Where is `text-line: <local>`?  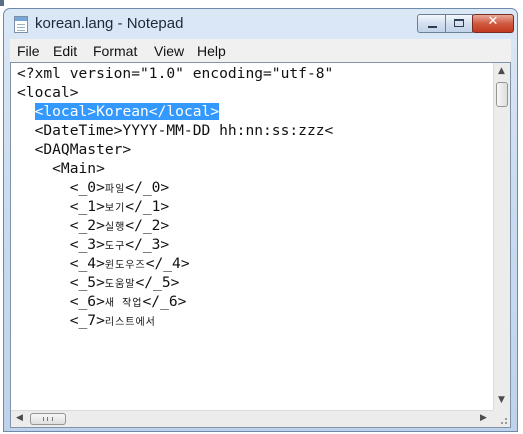
text-line: <local> is located at coordinates (48, 92).